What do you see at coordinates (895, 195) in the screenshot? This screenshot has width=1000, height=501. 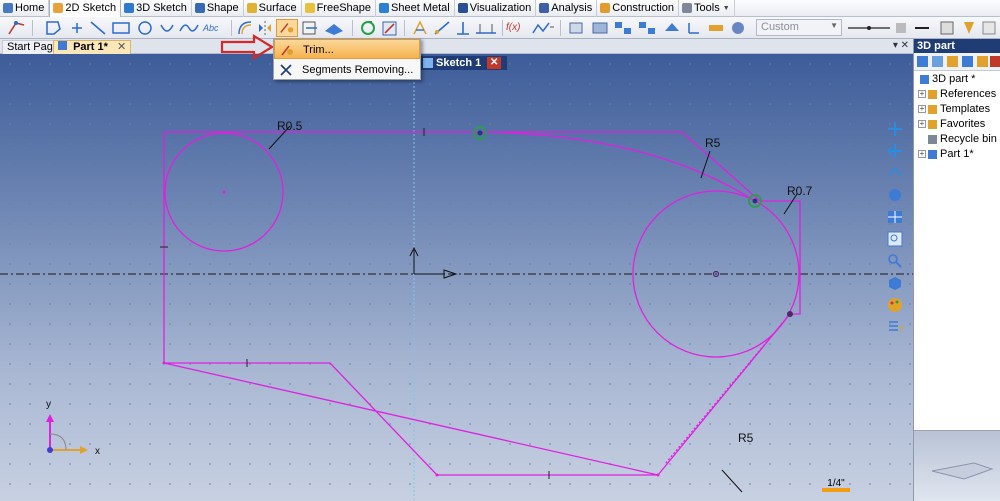 I see `orbit-icon` at bounding box center [895, 195].